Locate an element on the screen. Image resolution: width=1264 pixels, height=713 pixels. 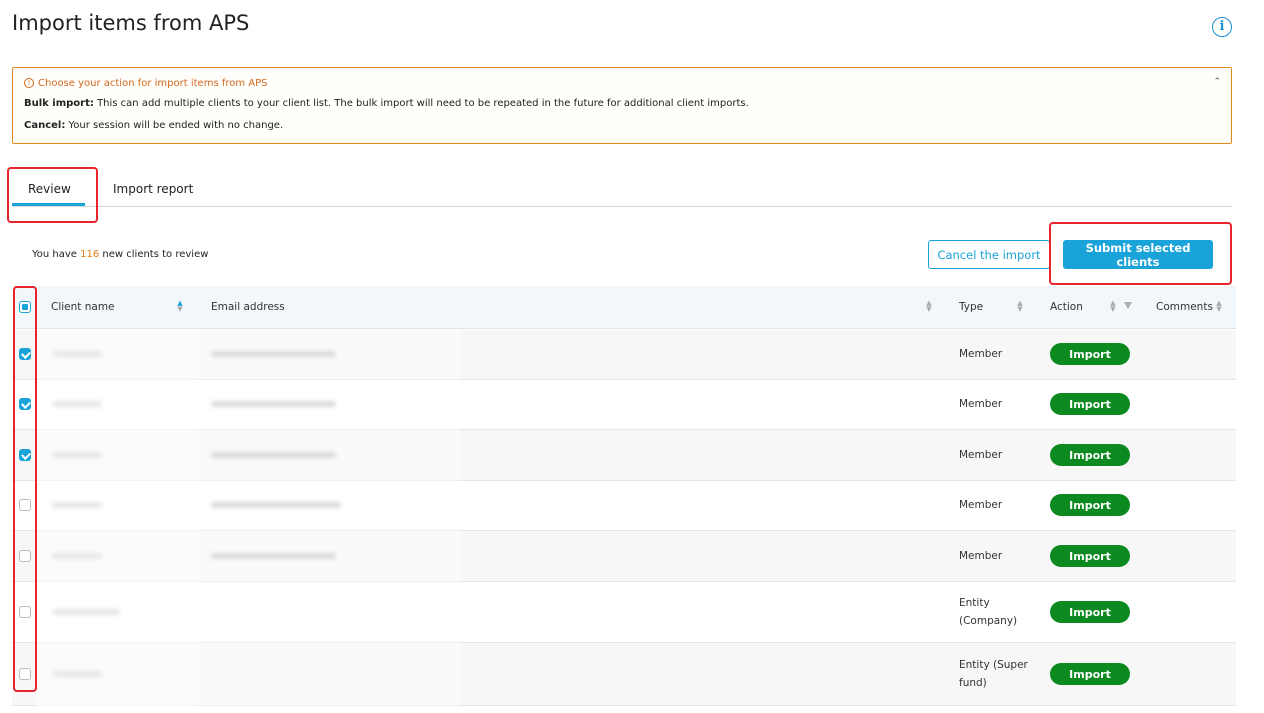
client-type: Entity (Company) is located at coordinates (988, 612).